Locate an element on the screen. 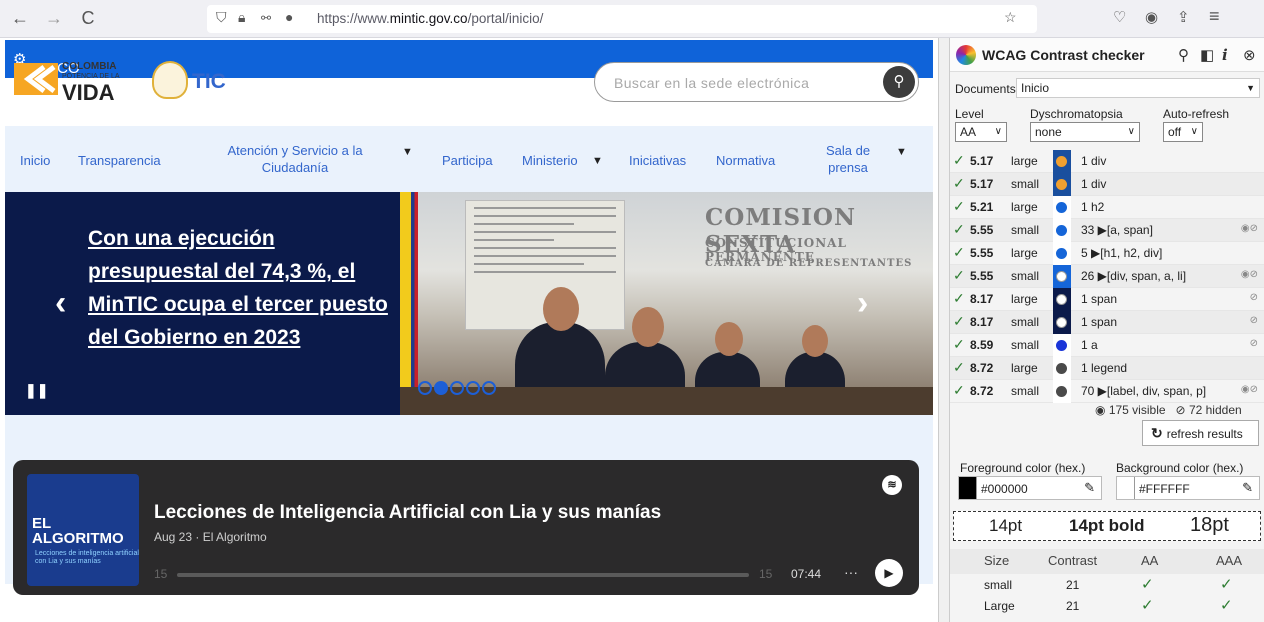 The width and height of the screenshot is (1264, 622). element-list: 5 ▶[h1, h2, div] is located at coordinates (1121, 253).